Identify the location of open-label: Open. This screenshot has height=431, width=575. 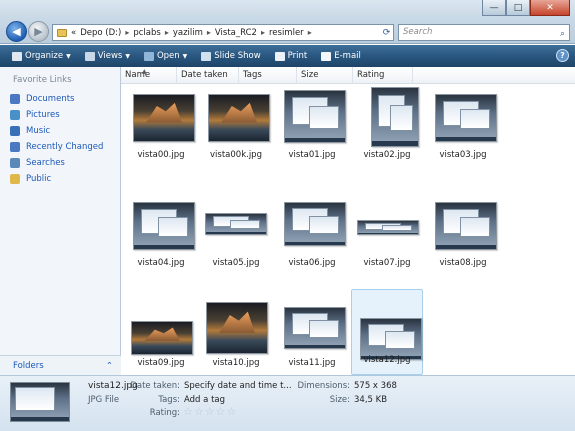
(168, 56).